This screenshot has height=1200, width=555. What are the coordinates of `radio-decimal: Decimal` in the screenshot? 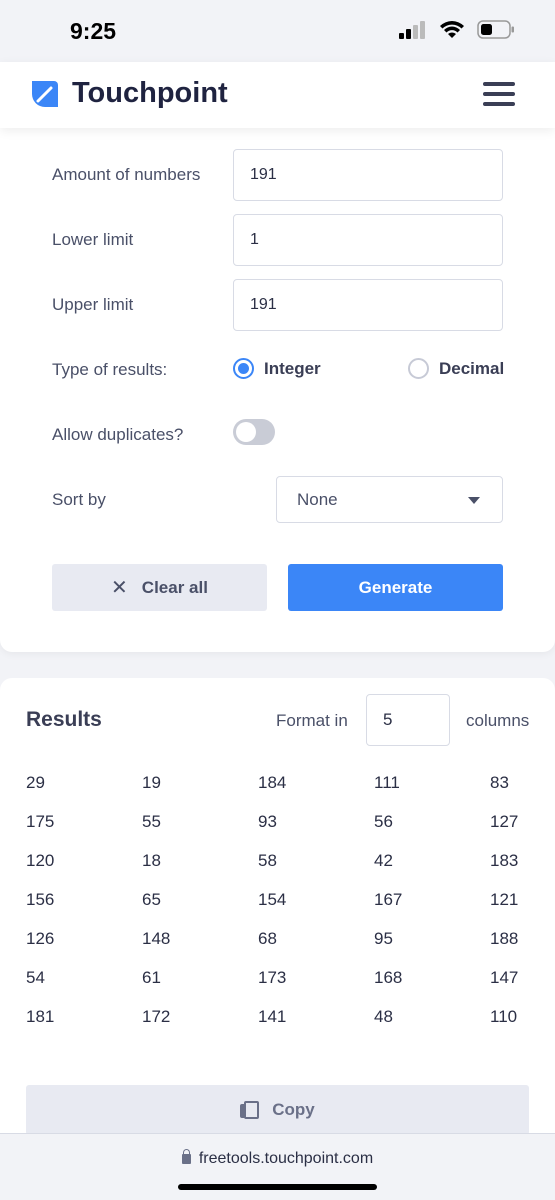 It's located at (456, 368).